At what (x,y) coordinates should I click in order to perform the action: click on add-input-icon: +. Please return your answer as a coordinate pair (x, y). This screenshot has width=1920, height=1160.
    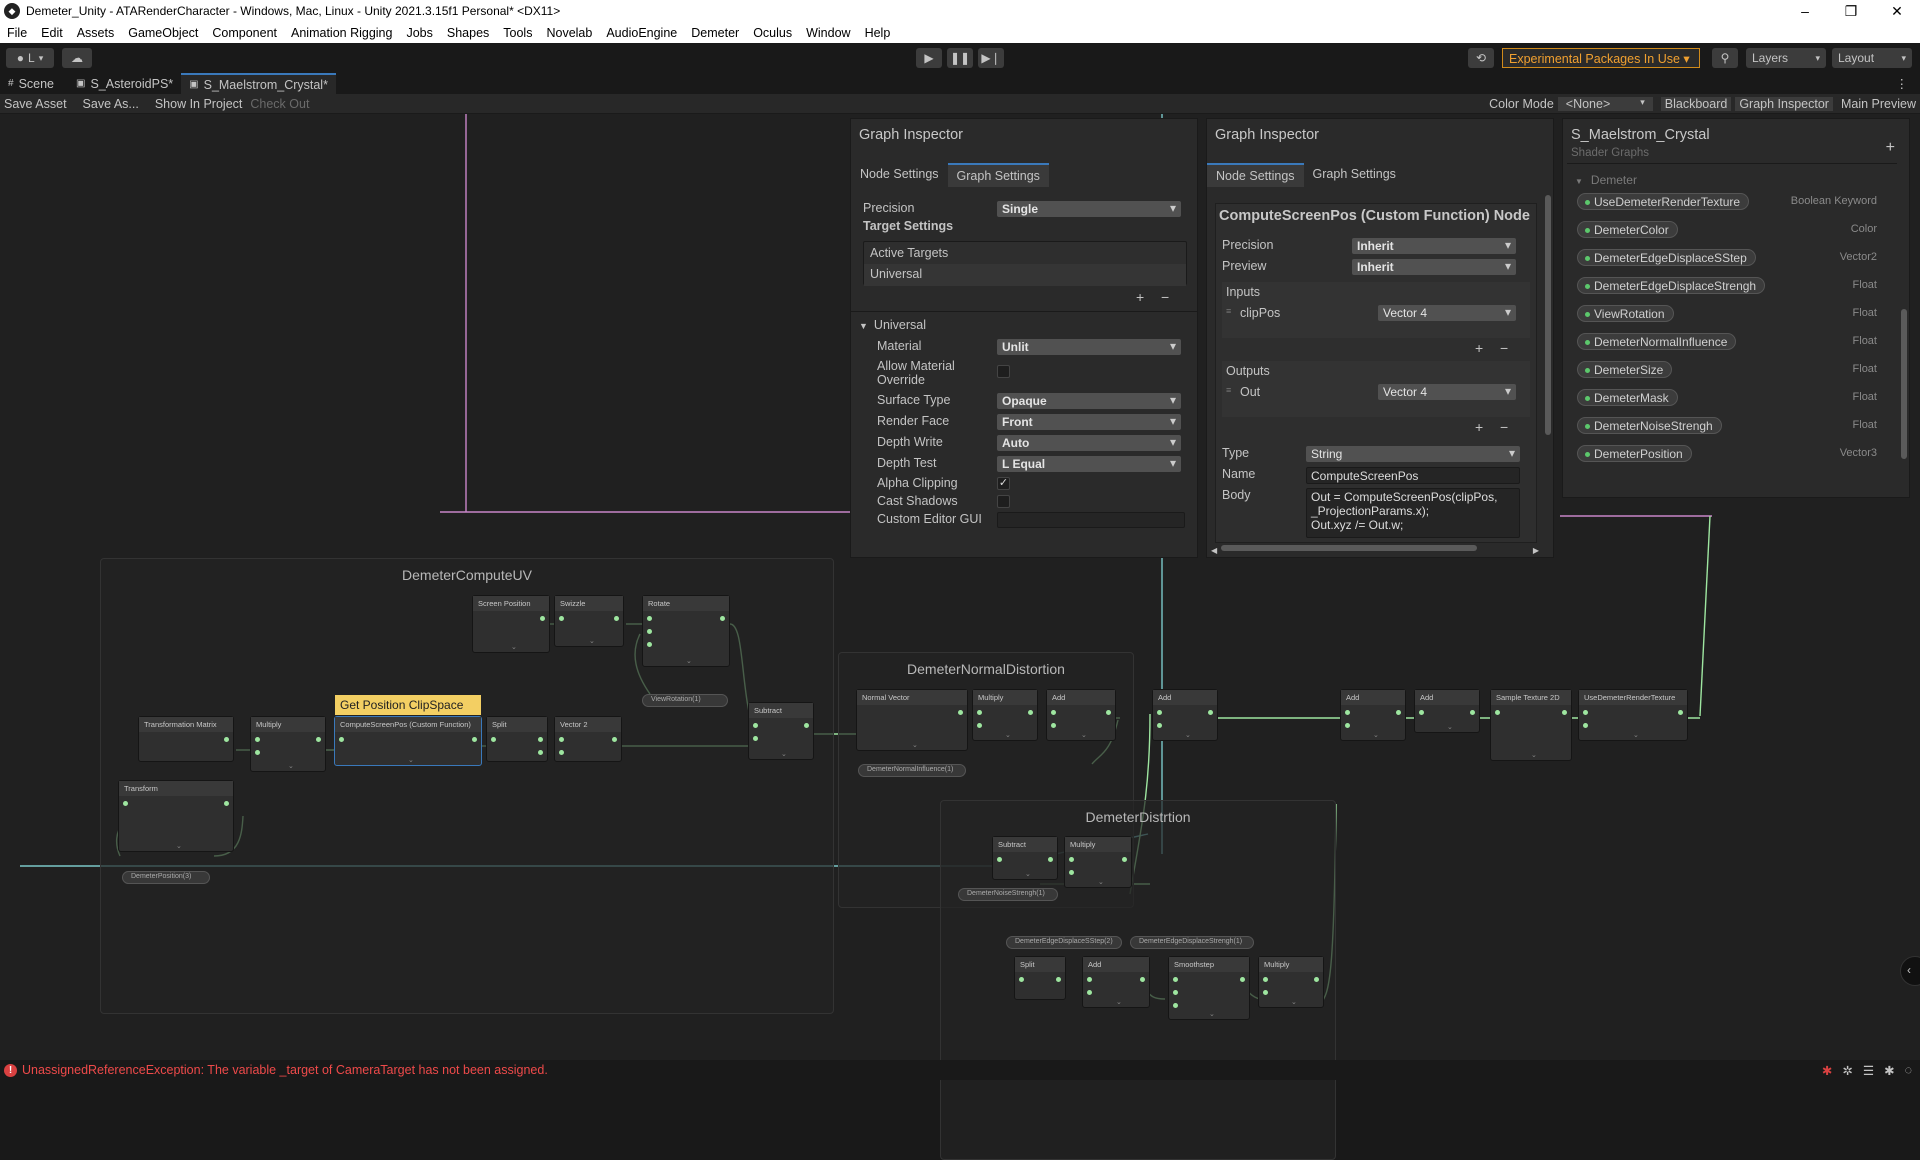
    Looking at the image, I should click on (1479, 348).